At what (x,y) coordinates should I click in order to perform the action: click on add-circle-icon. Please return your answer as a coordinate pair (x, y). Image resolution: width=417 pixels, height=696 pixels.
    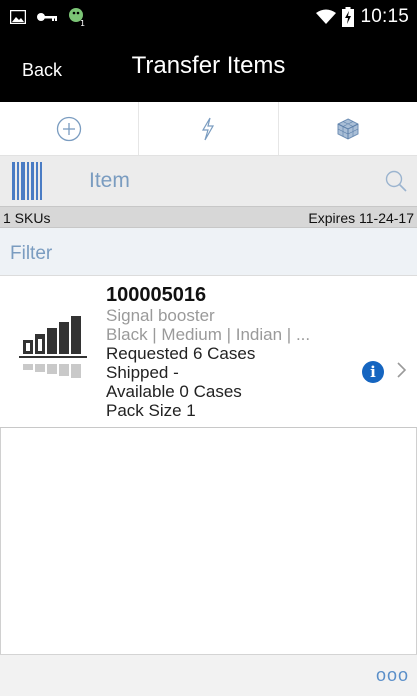
    Looking at the image, I should click on (69, 128).